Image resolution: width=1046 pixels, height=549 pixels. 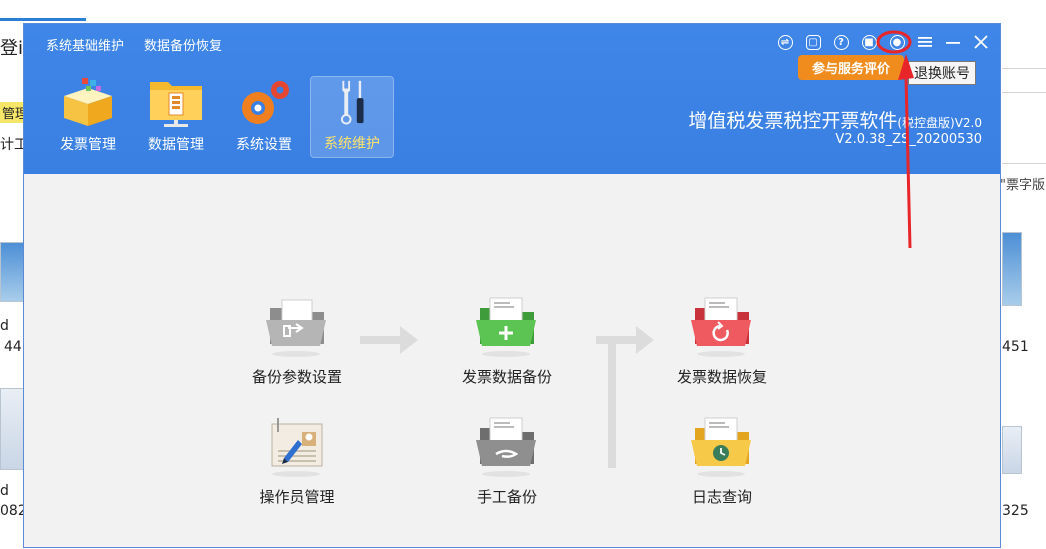 I want to click on log-query-button: 日志查询, so click(x=722, y=460).